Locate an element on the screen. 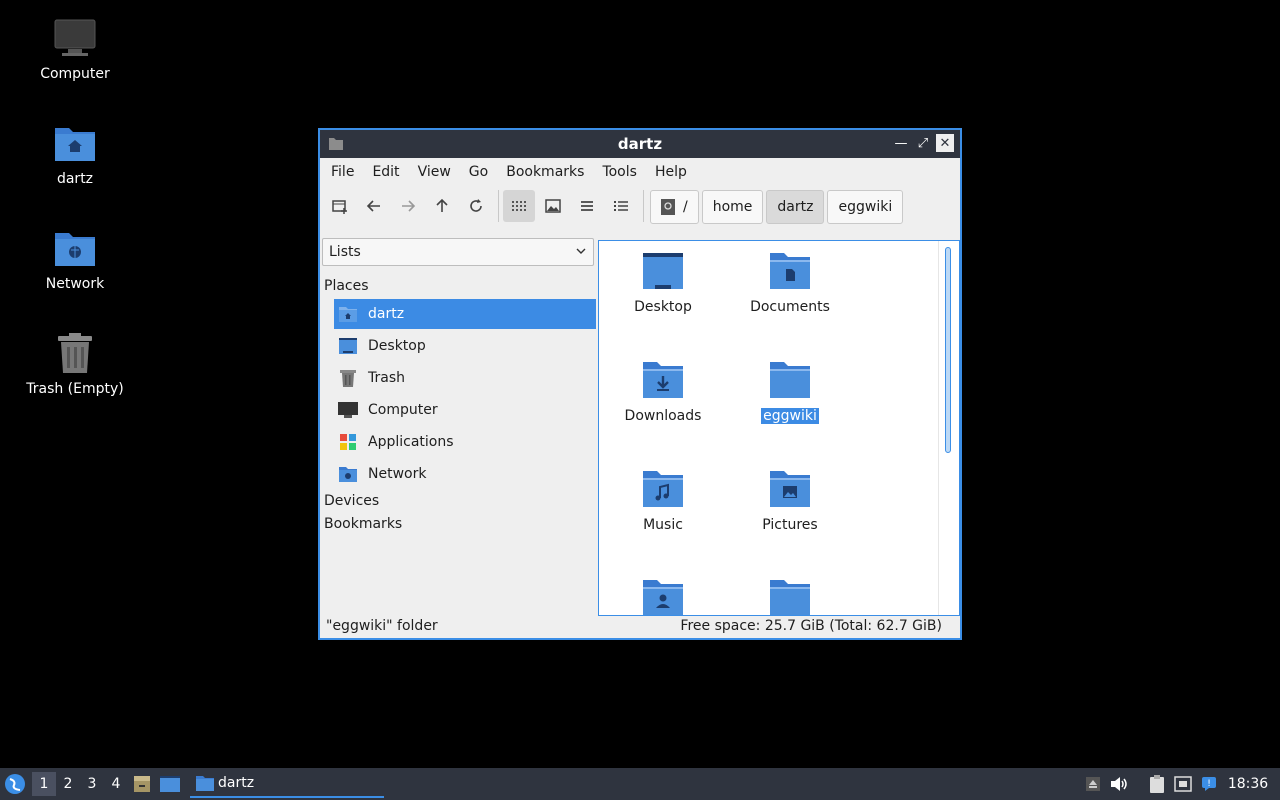  side-pane-mode-select: Lists is located at coordinates (458, 252).